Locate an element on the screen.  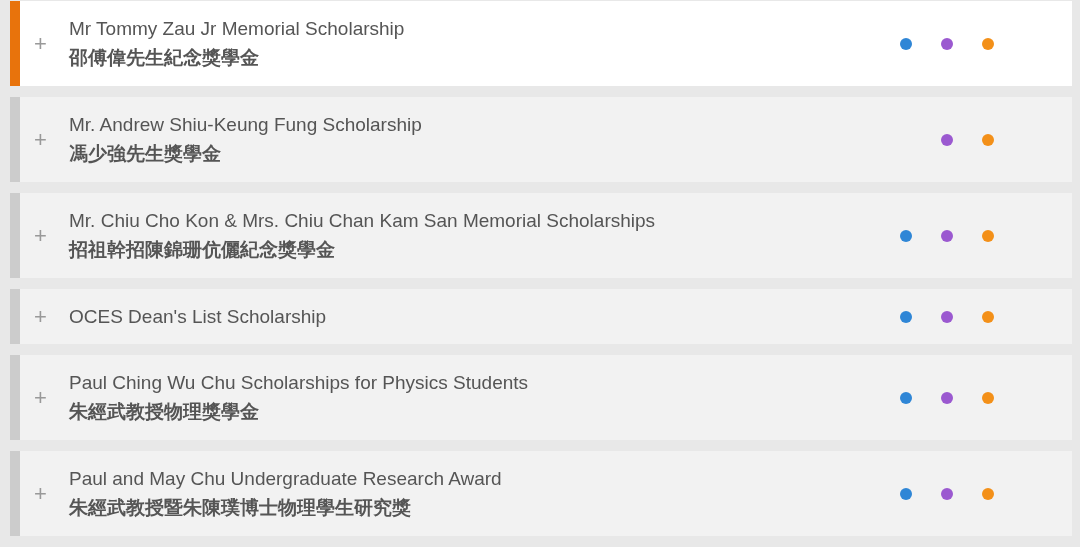
scholarship-title: Paul Ching Wu Chu Scholarships for Physics Students is located at coordinates (299, 383).